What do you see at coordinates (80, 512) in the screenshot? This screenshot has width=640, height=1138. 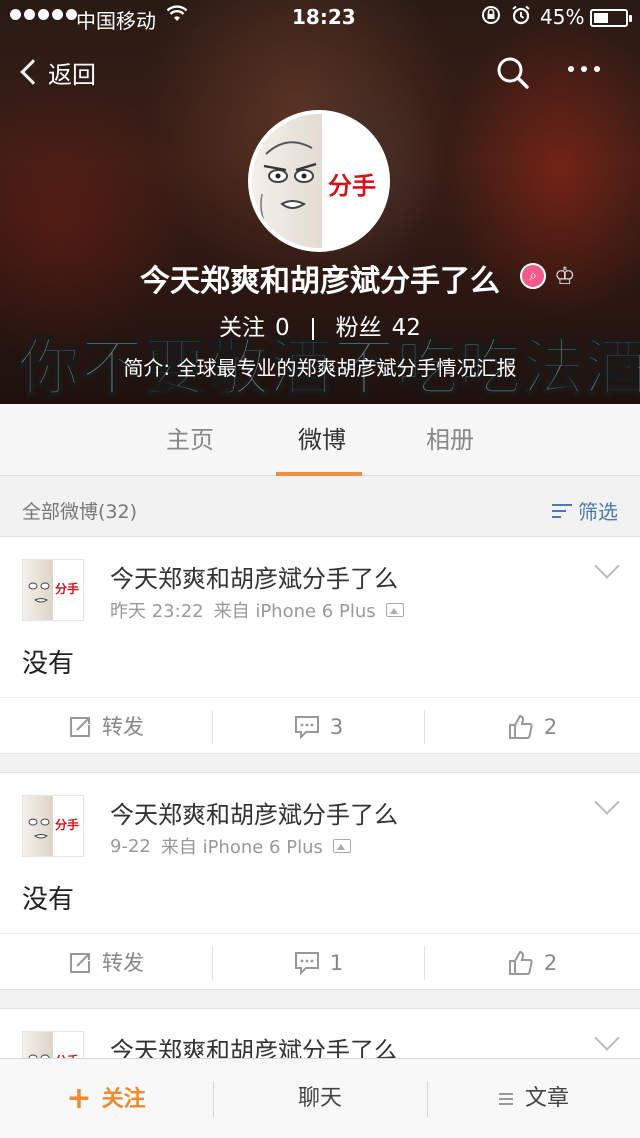 I see `post-count: 全部微博(32)` at bounding box center [80, 512].